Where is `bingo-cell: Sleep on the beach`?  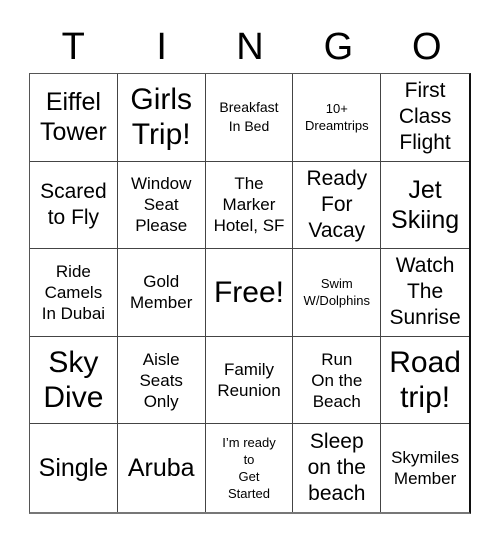
bingo-cell: Sleep on the beach is located at coordinates (337, 468).